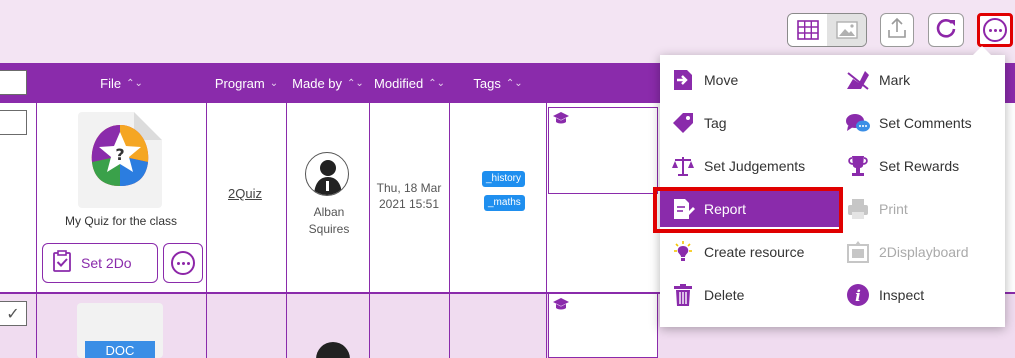 The image size is (1015, 358). I want to click on menu-item-print: Print, so click(922, 209).